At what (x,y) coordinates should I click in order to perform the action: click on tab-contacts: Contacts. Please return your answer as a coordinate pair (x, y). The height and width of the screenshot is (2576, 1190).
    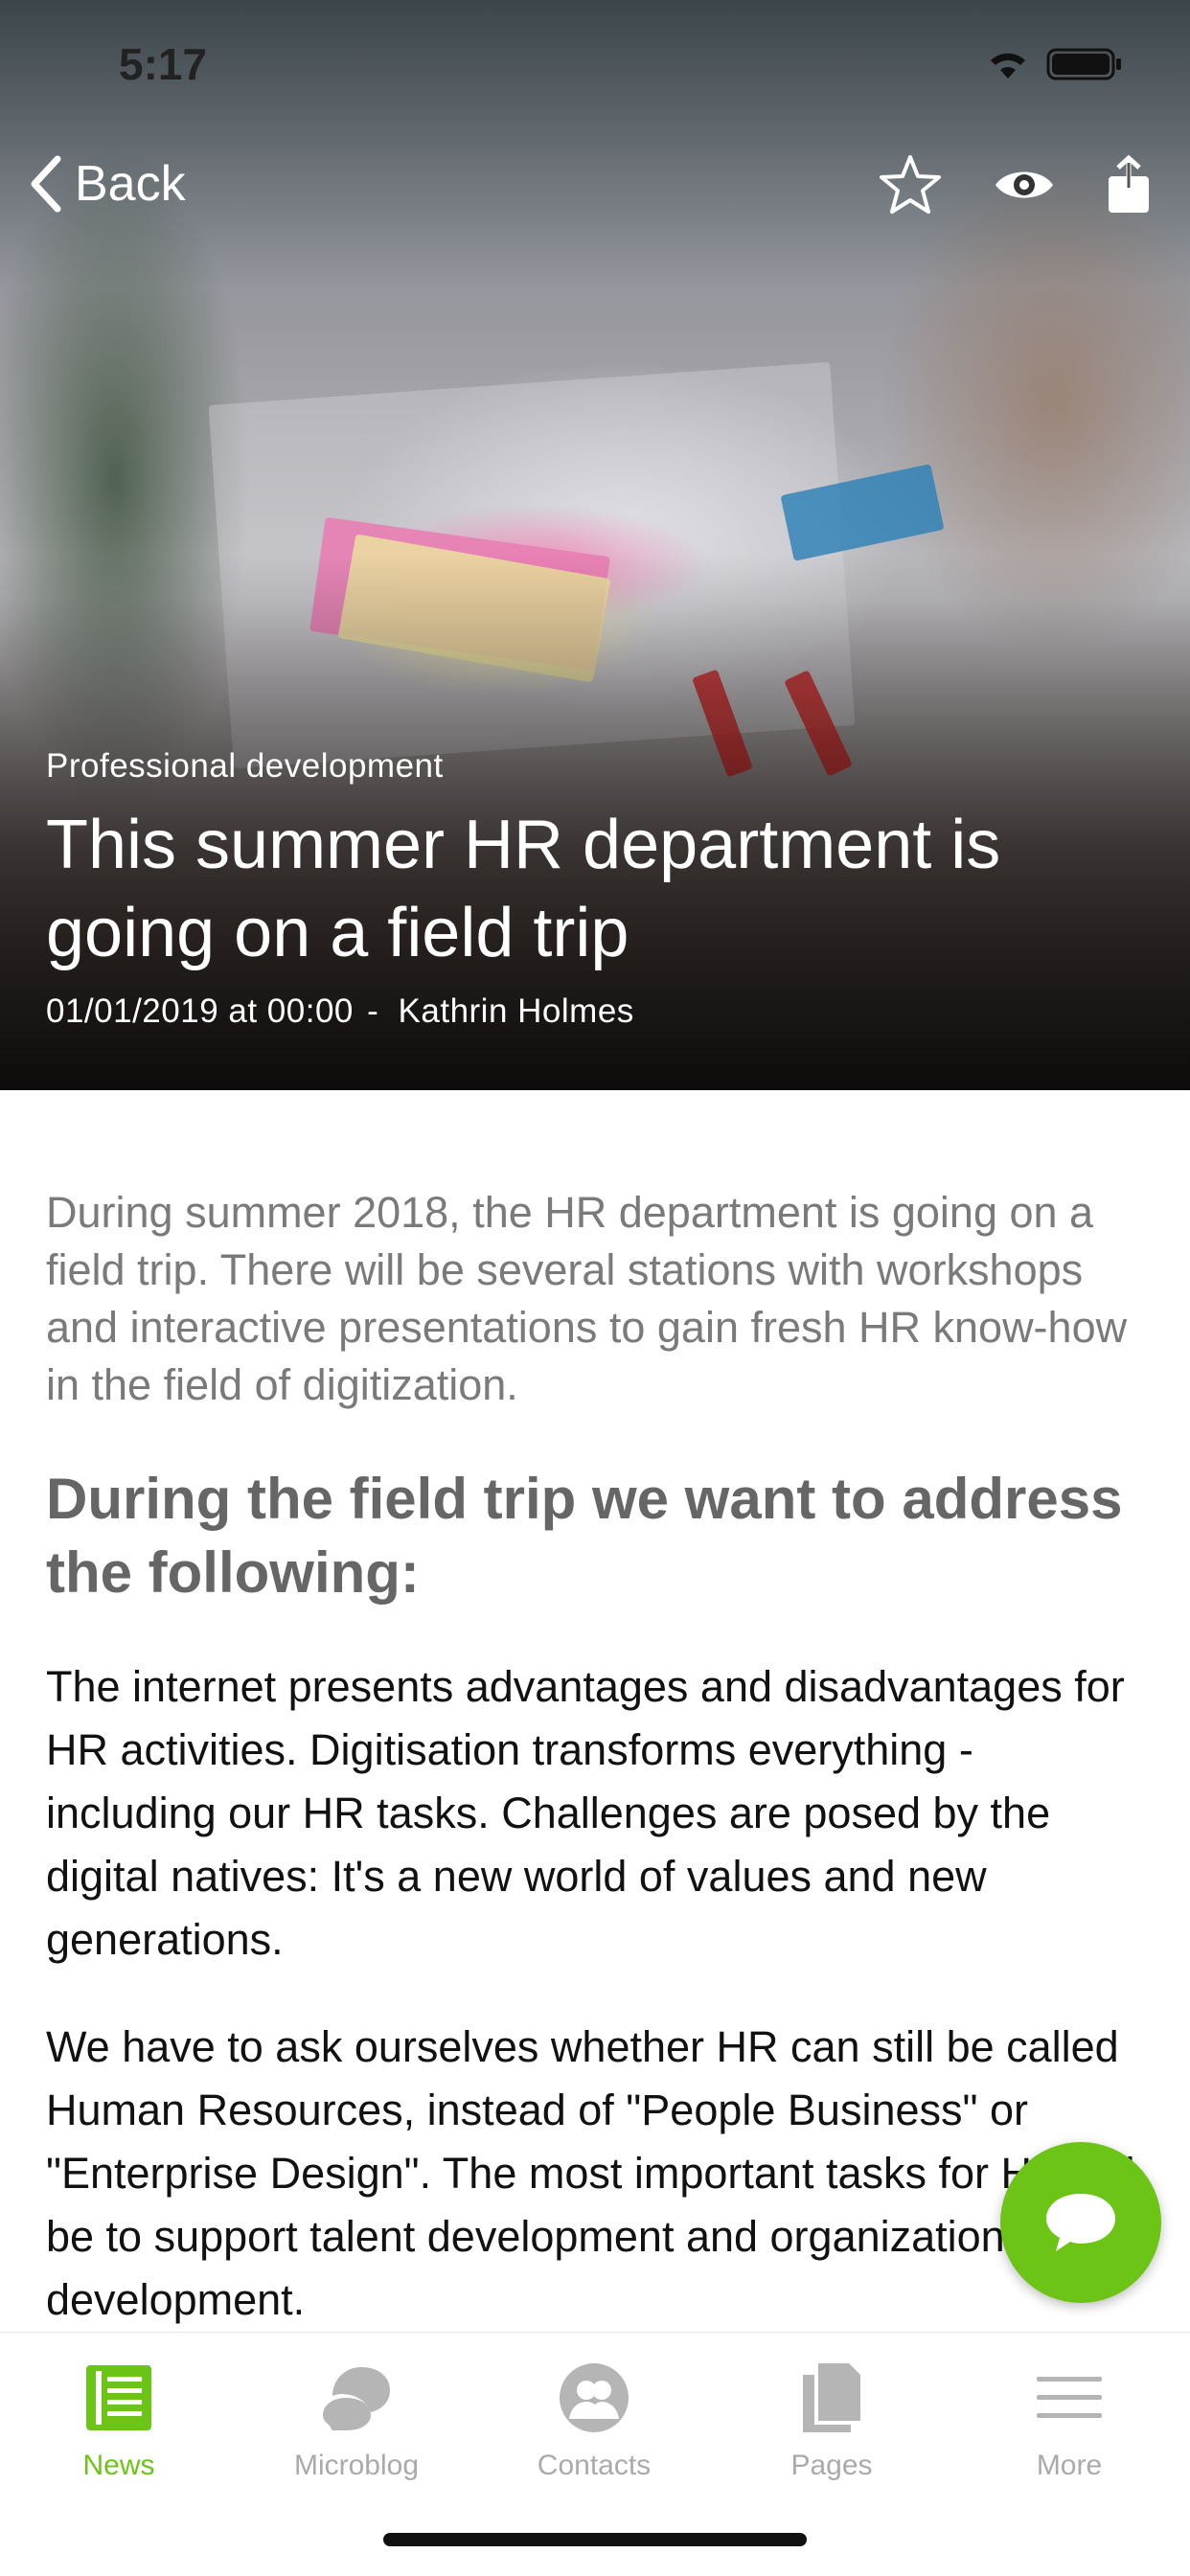
    Looking at the image, I should click on (594, 2420).